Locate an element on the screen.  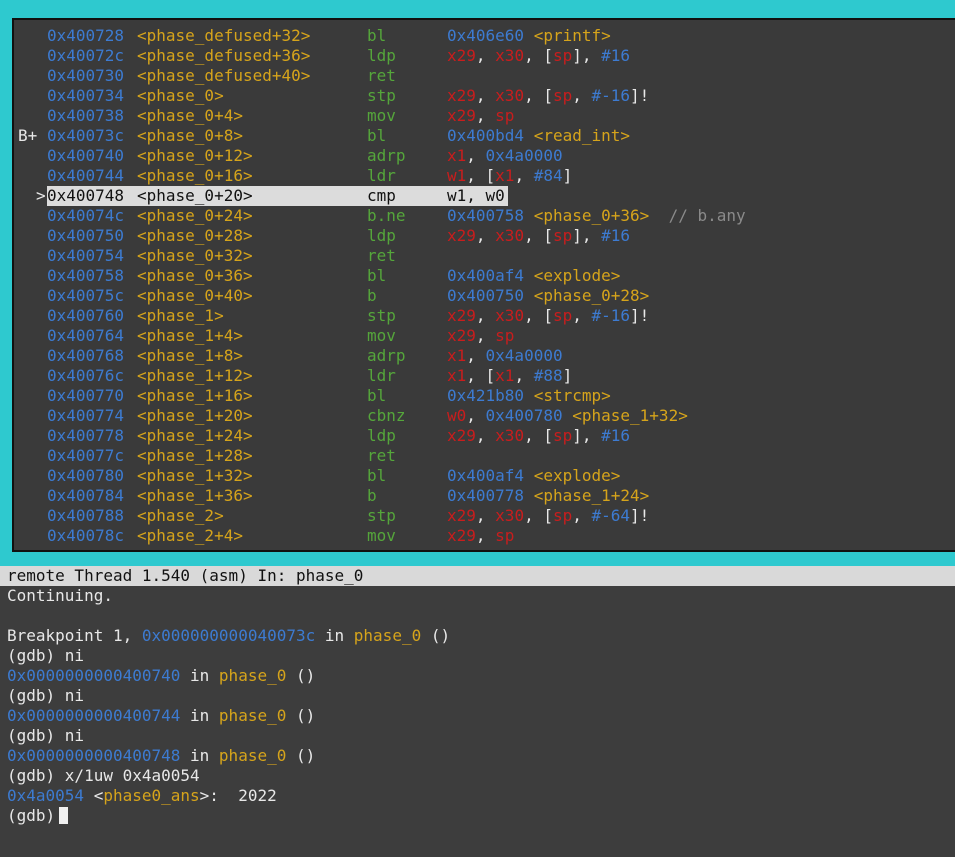
instruction-address: 0x400770 is located at coordinates (86, 395).